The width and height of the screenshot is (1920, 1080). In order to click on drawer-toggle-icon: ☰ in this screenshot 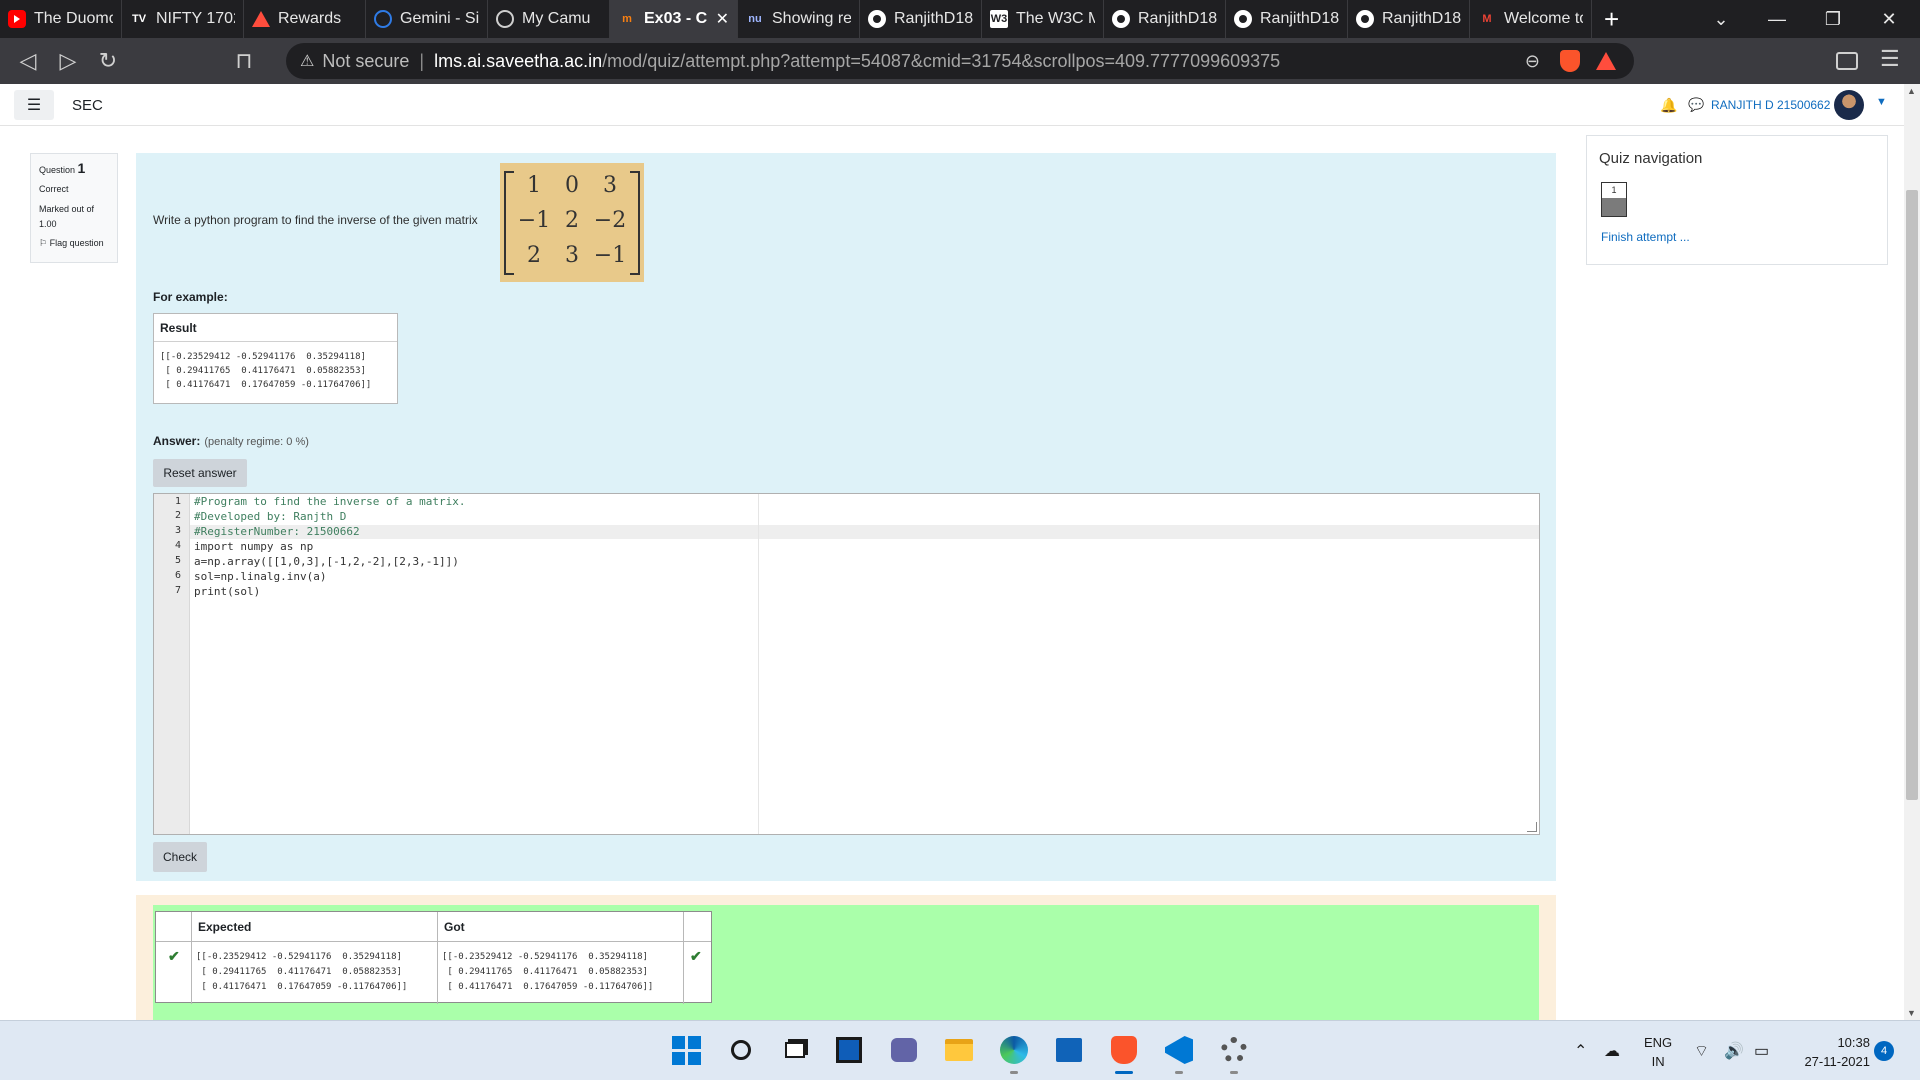, I will do `click(34, 105)`.